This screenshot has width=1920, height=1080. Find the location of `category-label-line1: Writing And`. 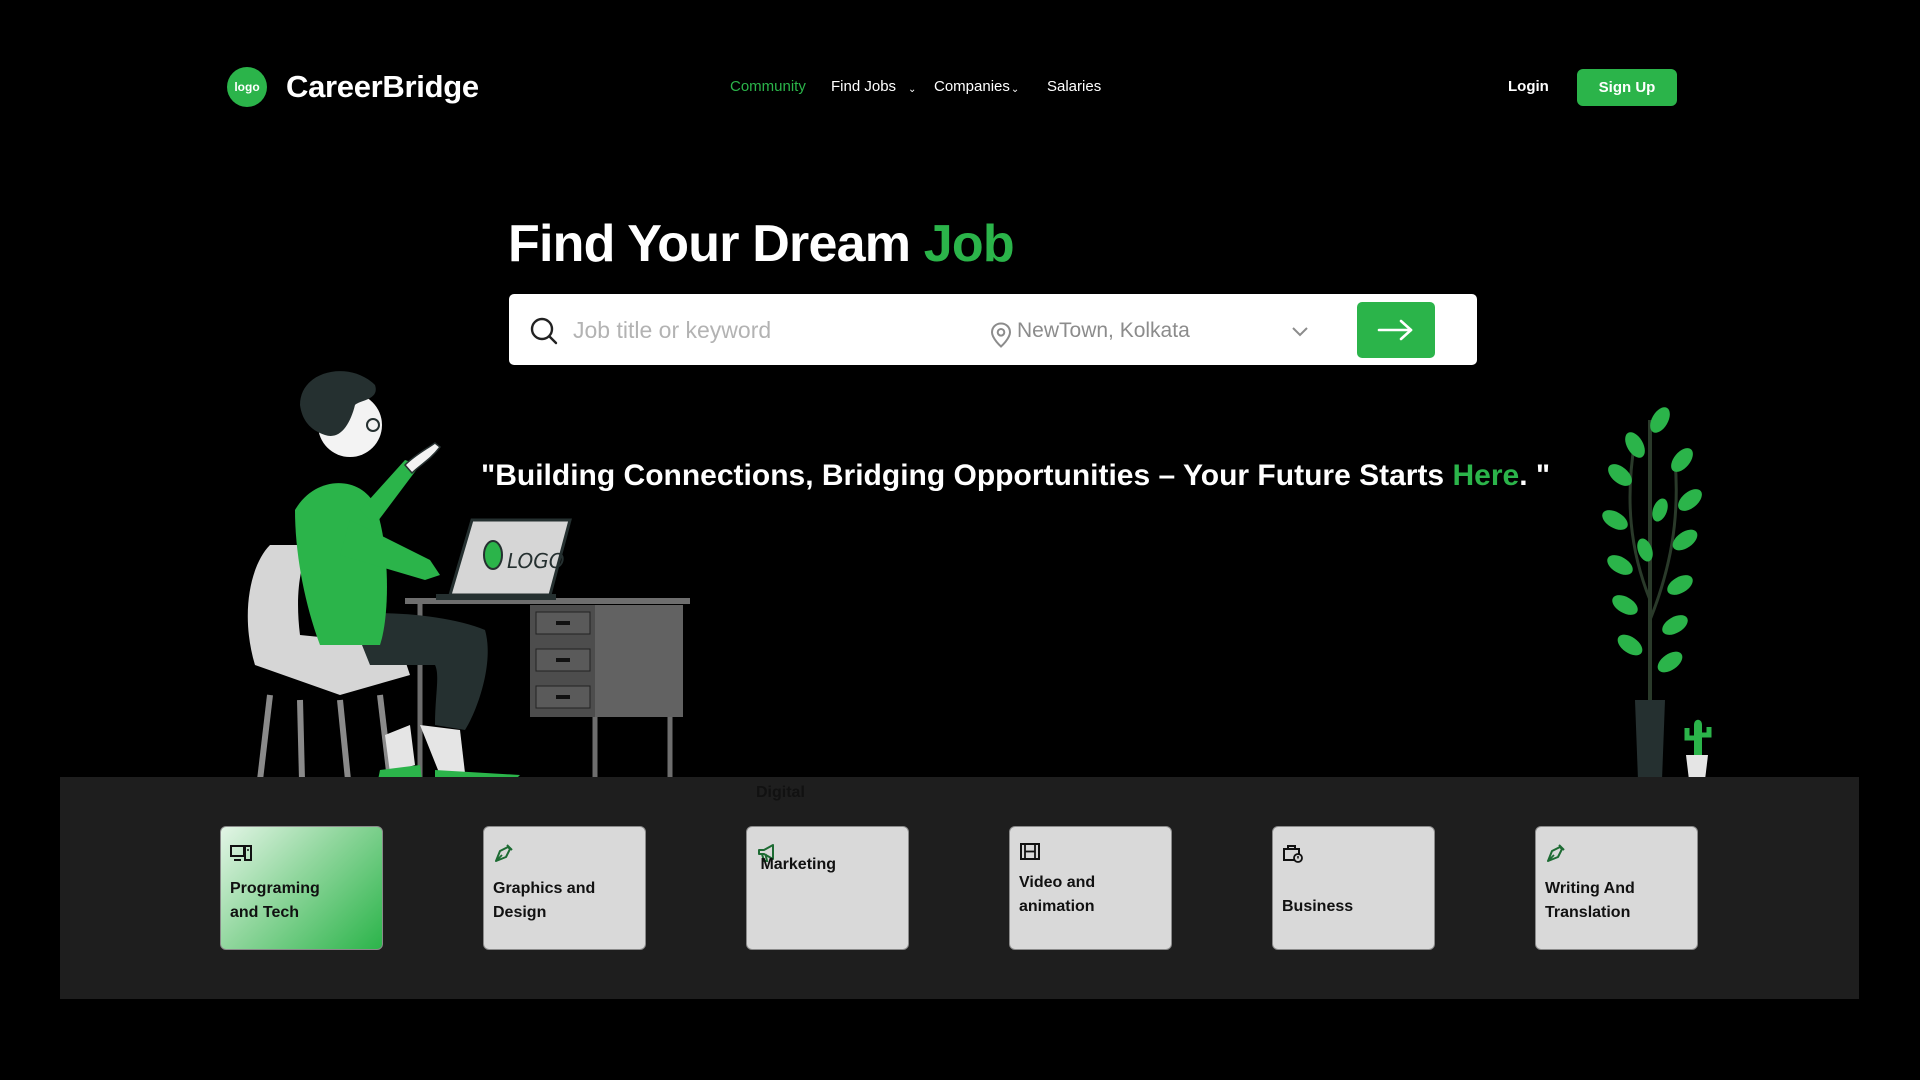

category-label-line1: Writing And is located at coordinates (1590, 888).